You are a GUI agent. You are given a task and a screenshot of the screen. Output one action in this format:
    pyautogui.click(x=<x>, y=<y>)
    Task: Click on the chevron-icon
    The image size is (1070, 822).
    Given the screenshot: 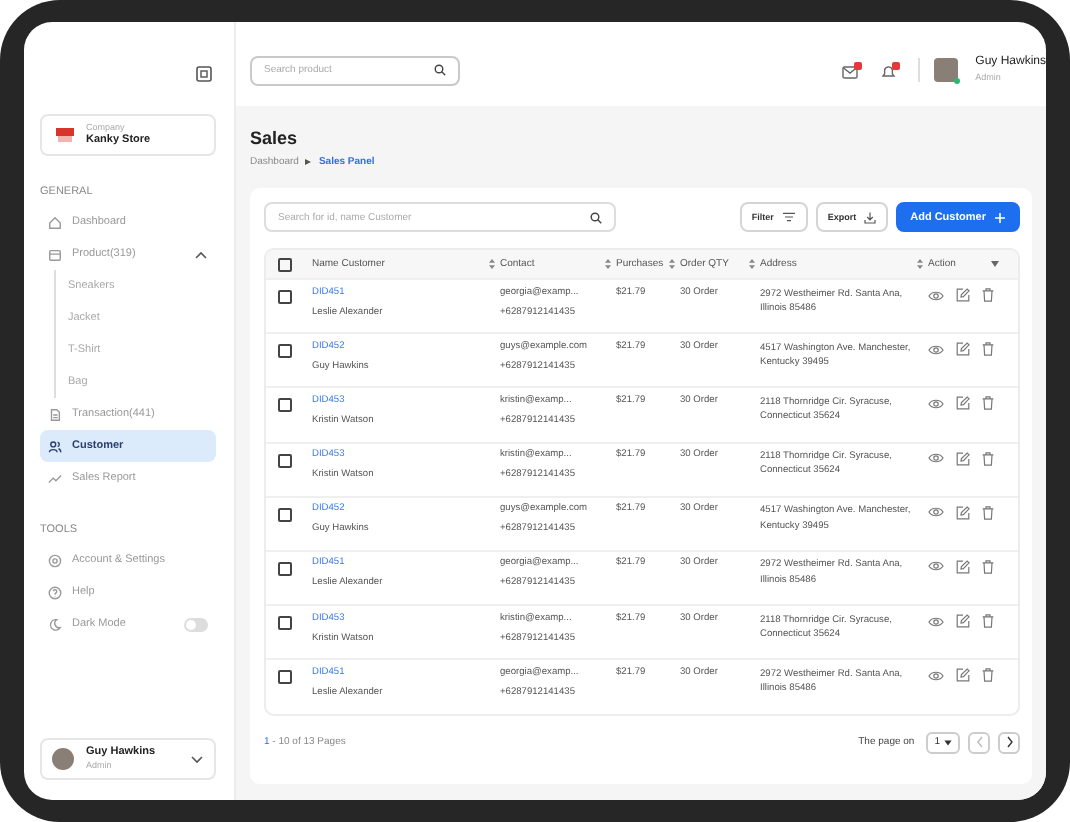 What is the action you would take?
    pyautogui.click(x=197, y=759)
    